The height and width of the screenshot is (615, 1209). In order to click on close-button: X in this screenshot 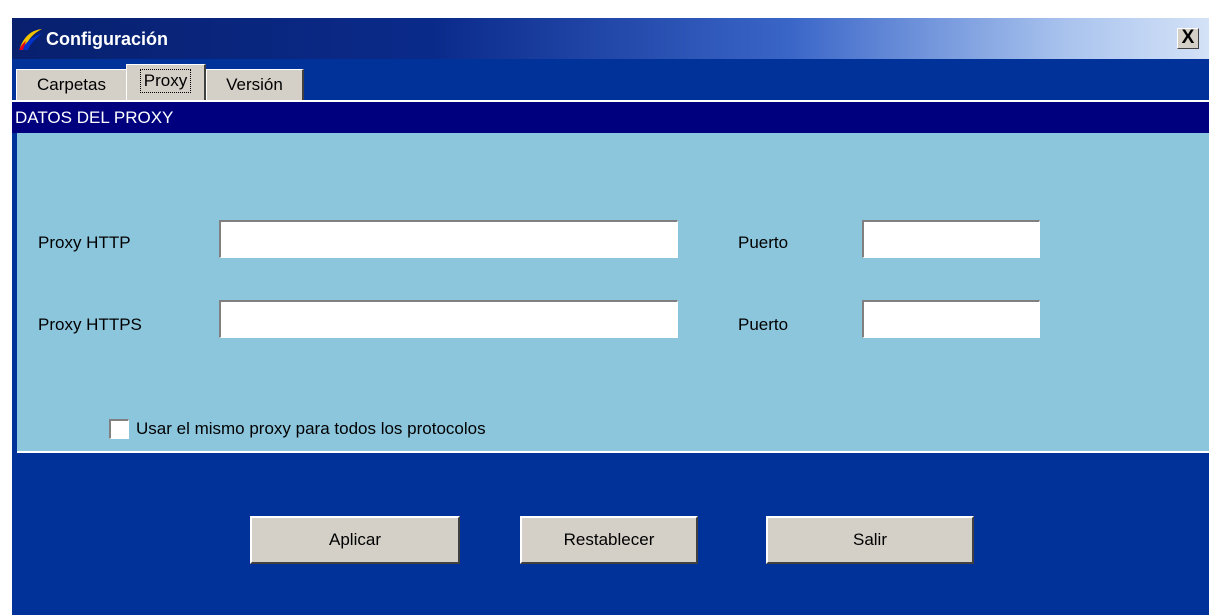, I will do `click(1188, 38)`.